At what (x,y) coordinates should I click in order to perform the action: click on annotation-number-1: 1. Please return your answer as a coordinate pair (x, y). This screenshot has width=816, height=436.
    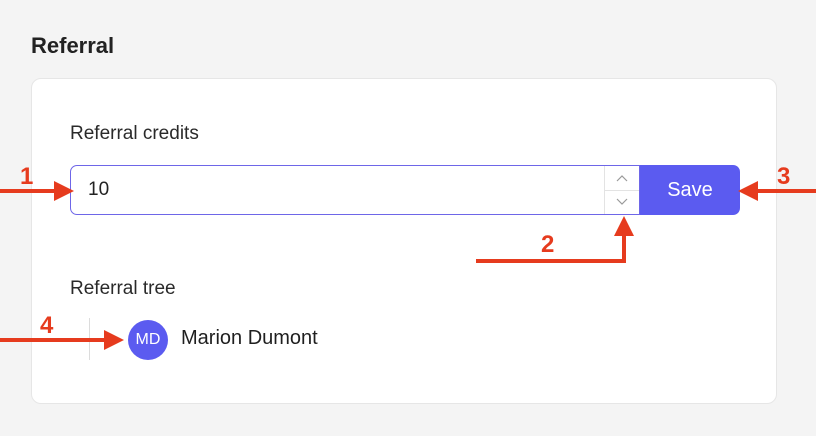
    Looking at the image, I should click on (27, 176).